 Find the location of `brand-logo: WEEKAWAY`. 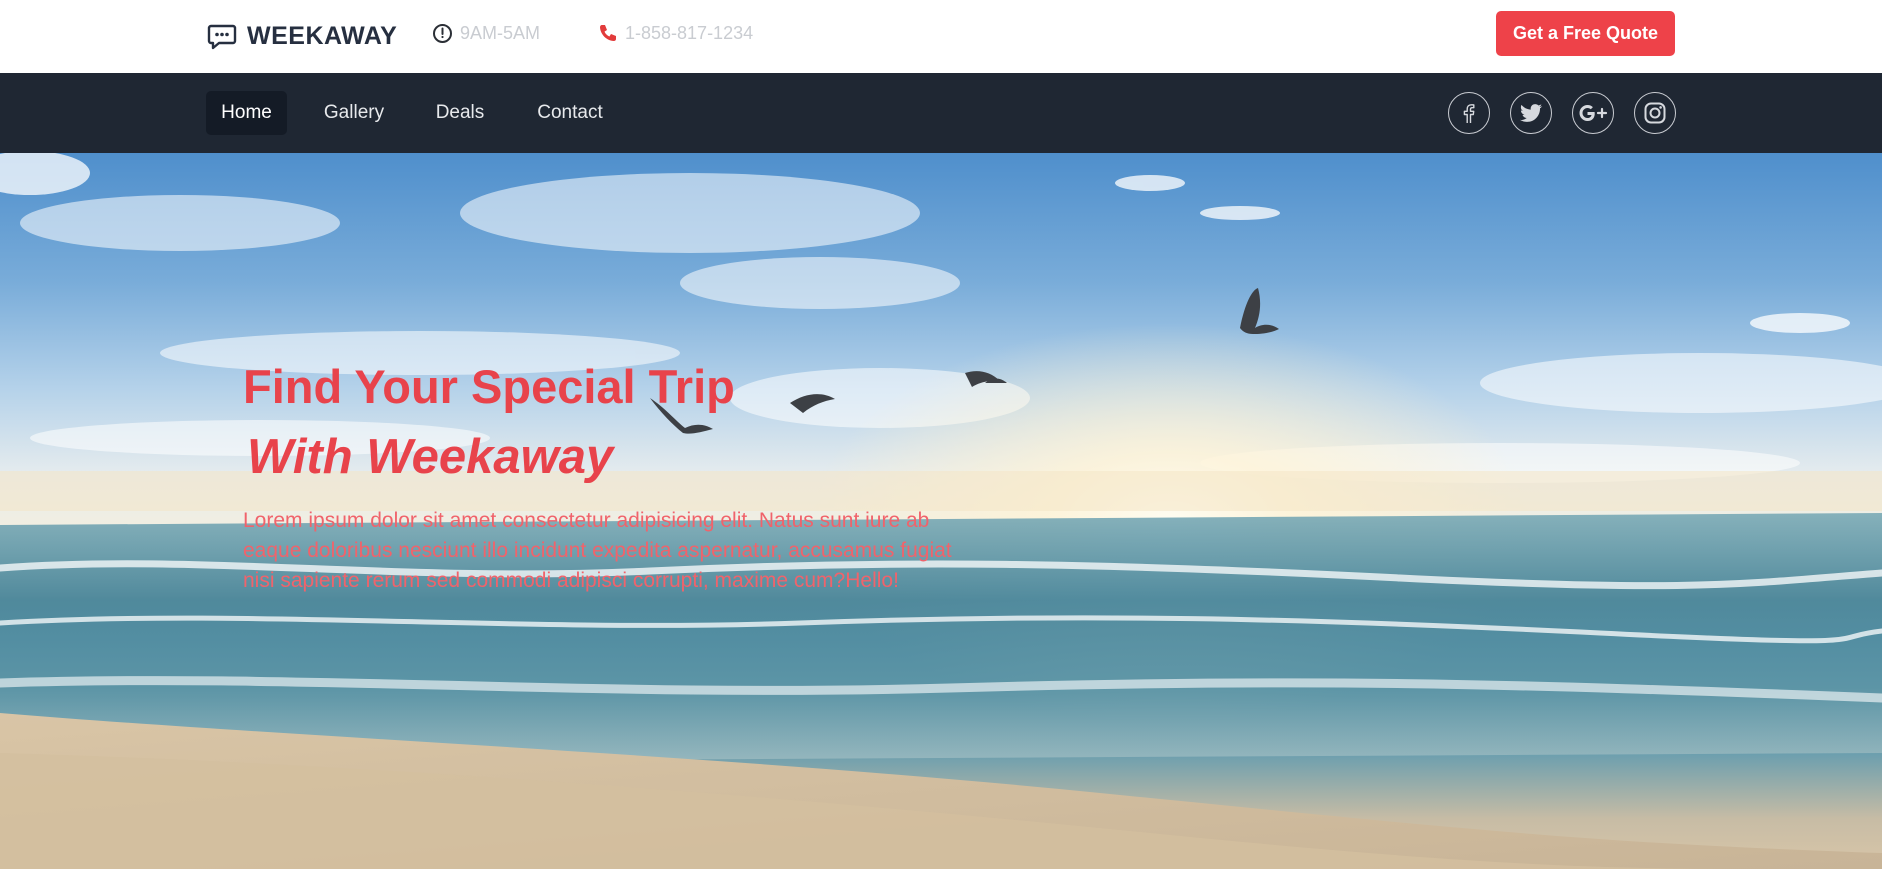

brand-logo: WEEKAWAY is located at coordinates (302, 36).